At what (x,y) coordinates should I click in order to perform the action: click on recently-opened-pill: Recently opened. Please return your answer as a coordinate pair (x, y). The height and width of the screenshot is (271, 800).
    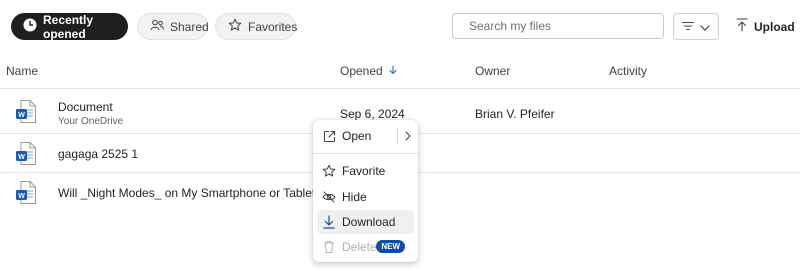
    Looking at the image, I should click on (69, 26).